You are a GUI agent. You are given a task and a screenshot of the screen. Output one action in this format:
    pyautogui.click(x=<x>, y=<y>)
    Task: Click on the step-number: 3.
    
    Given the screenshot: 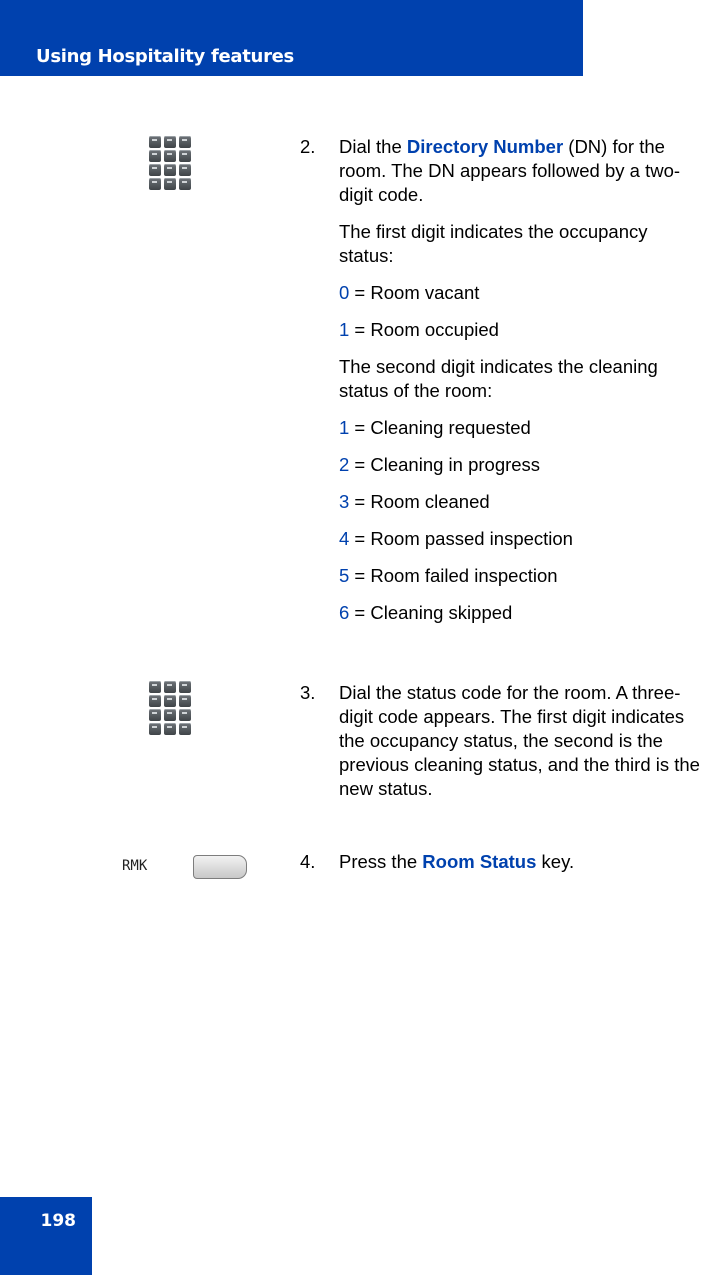 What is the action you would take?
    pyautogui.click(x=308, y=692)
    